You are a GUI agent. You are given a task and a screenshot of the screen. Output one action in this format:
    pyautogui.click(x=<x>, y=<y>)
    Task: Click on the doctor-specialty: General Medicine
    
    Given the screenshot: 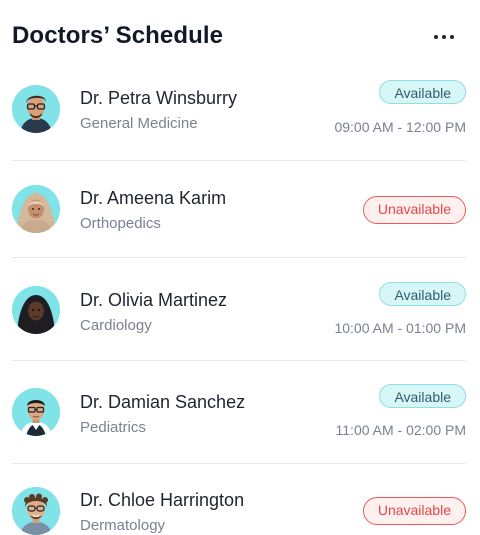 What is the action you would take?
    pyautogui.click(x=139, y=123)
    